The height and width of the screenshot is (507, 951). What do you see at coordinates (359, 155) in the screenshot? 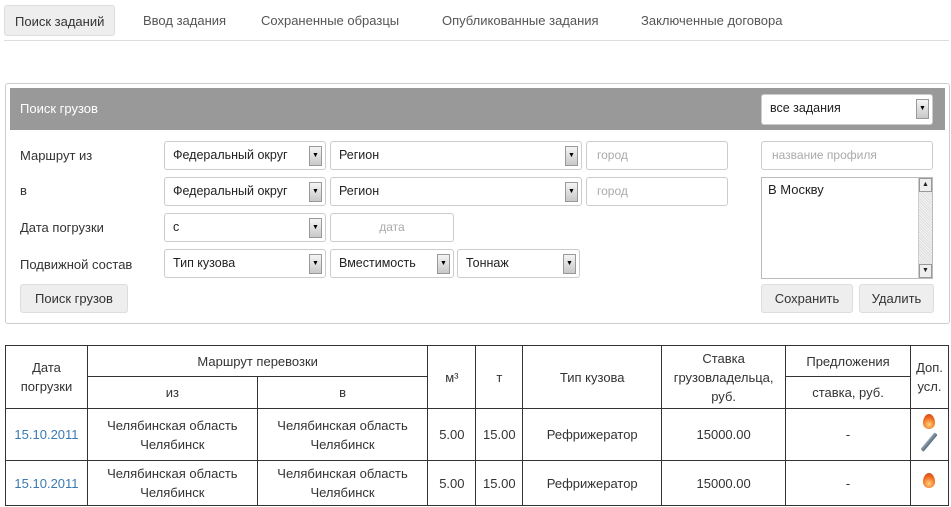
I see `from-region-value: Регион` at bounding box center [359, 155].